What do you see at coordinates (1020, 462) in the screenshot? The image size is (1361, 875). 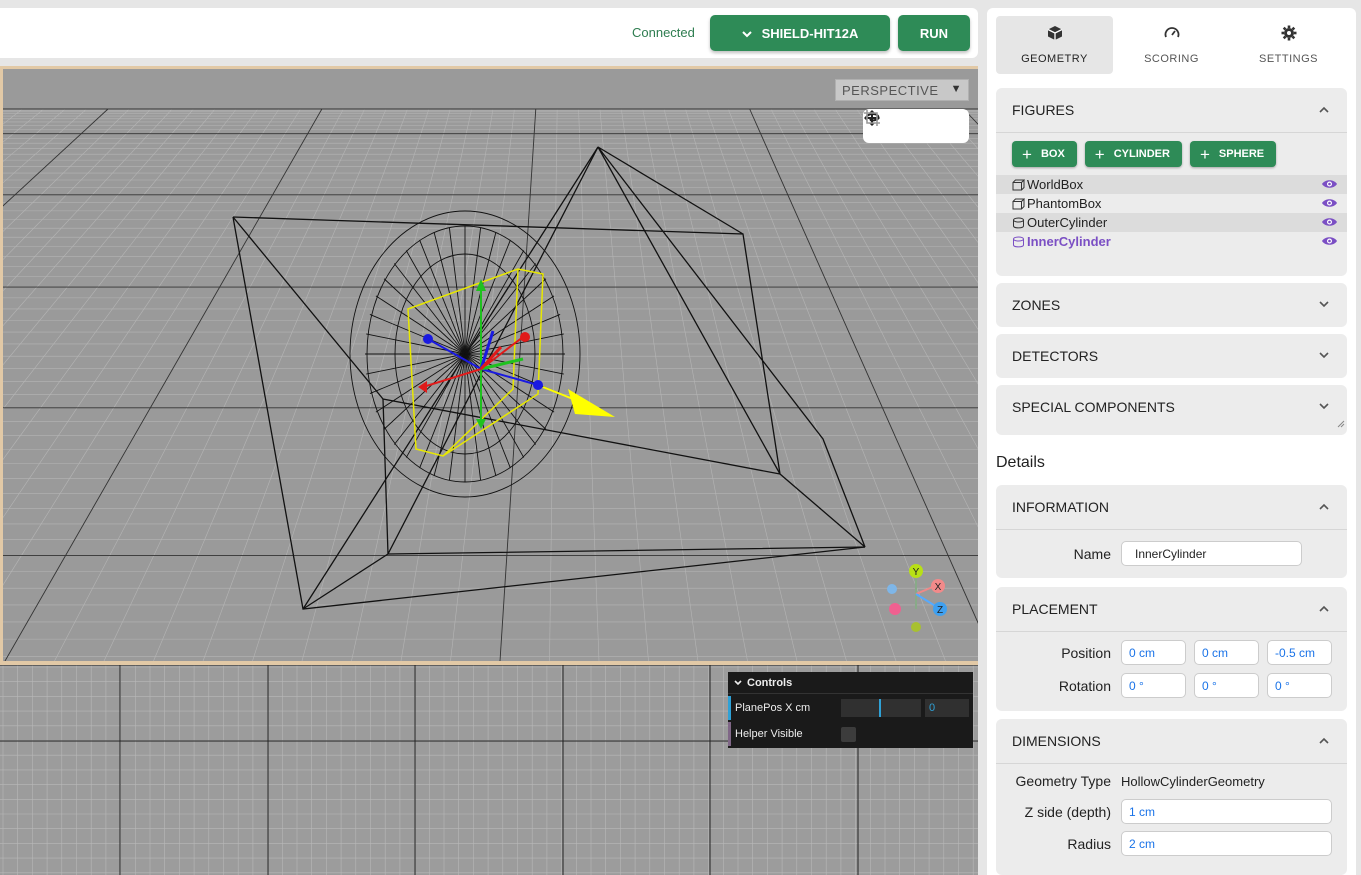 I see `details-title: Details` at bounding box center [1020, 462].